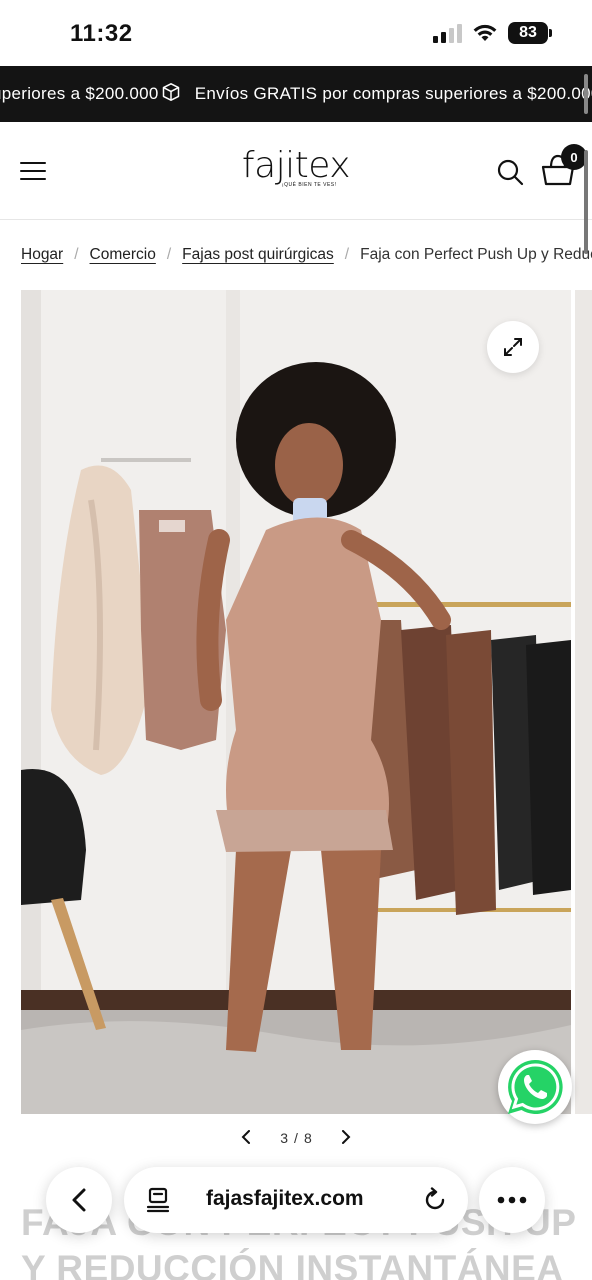  I want to click on expand-image-button, so click(513, 347).